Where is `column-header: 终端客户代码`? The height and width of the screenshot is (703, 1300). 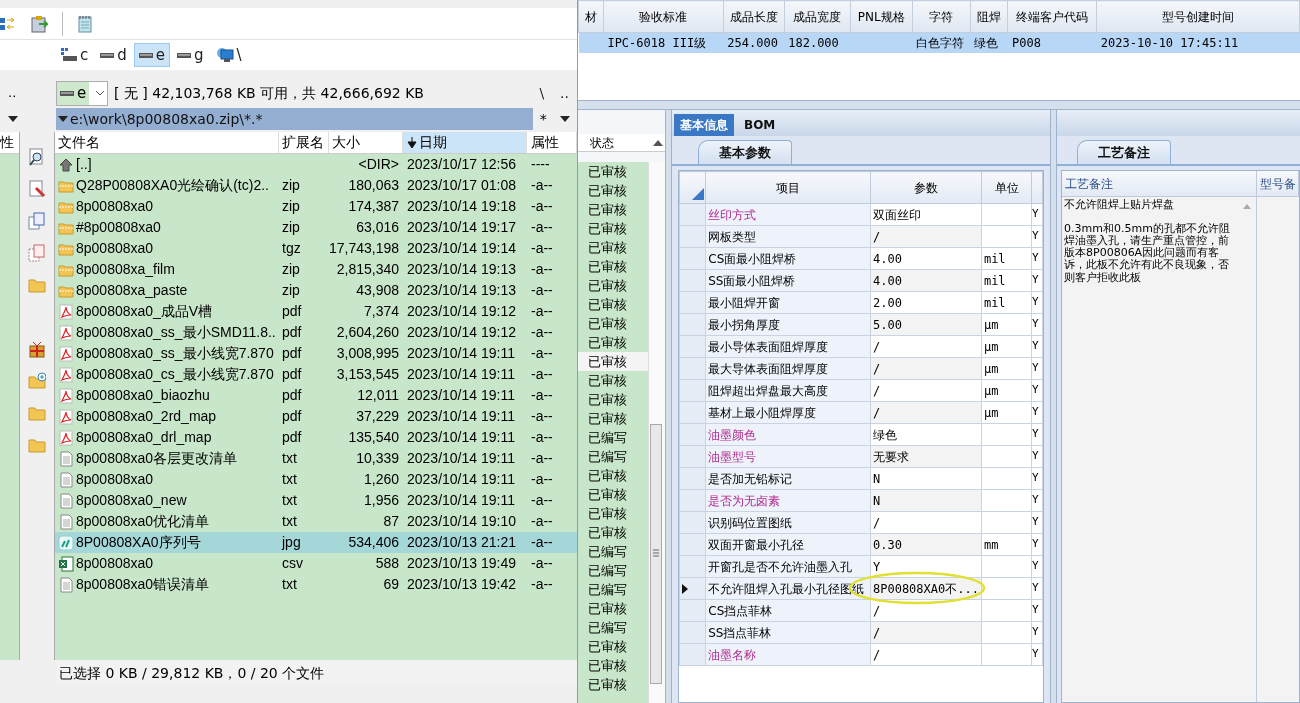
column-header: 终端客户代码 is located at coordinates (1052, 16).